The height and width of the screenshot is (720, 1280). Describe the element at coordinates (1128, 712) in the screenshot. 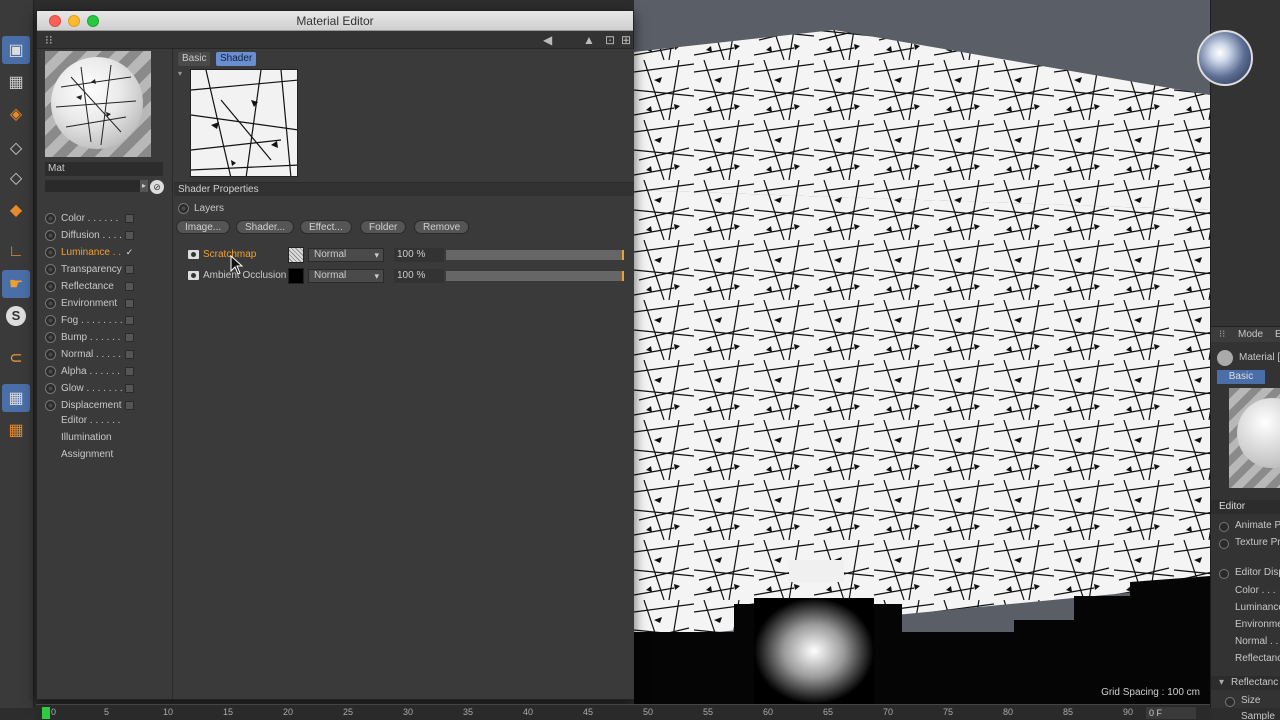

I see `tick-label: 90` at that location.